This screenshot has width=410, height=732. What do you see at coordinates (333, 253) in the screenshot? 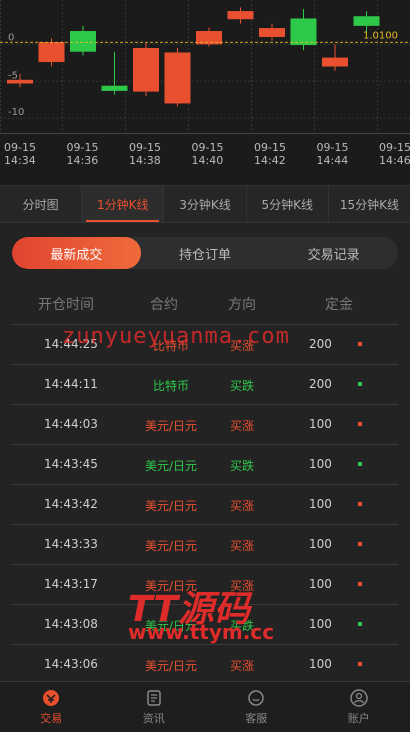
I see `segment-trade-history: 交易记录` at bounding box center [333, 253].